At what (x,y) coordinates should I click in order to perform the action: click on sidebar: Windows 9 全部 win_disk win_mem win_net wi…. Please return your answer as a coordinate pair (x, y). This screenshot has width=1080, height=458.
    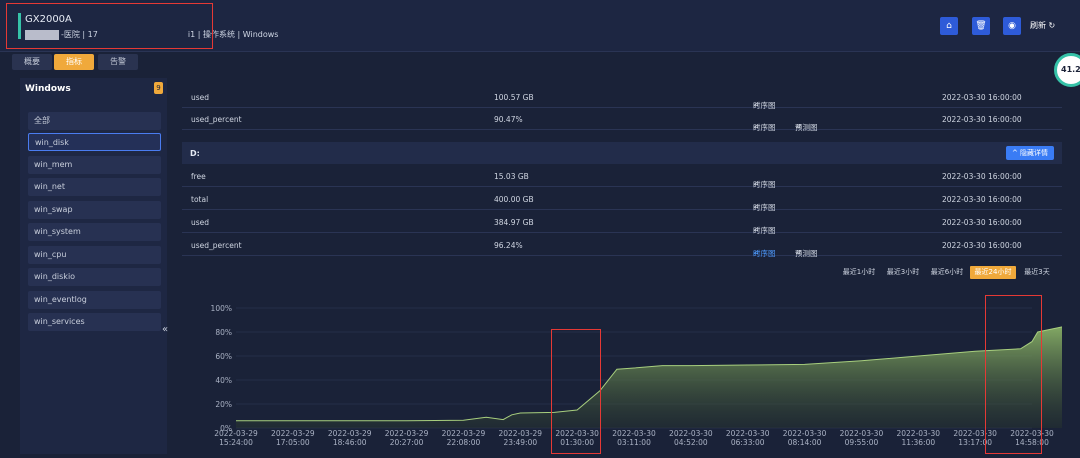
    Looking at the image, I should click on (93, 266).